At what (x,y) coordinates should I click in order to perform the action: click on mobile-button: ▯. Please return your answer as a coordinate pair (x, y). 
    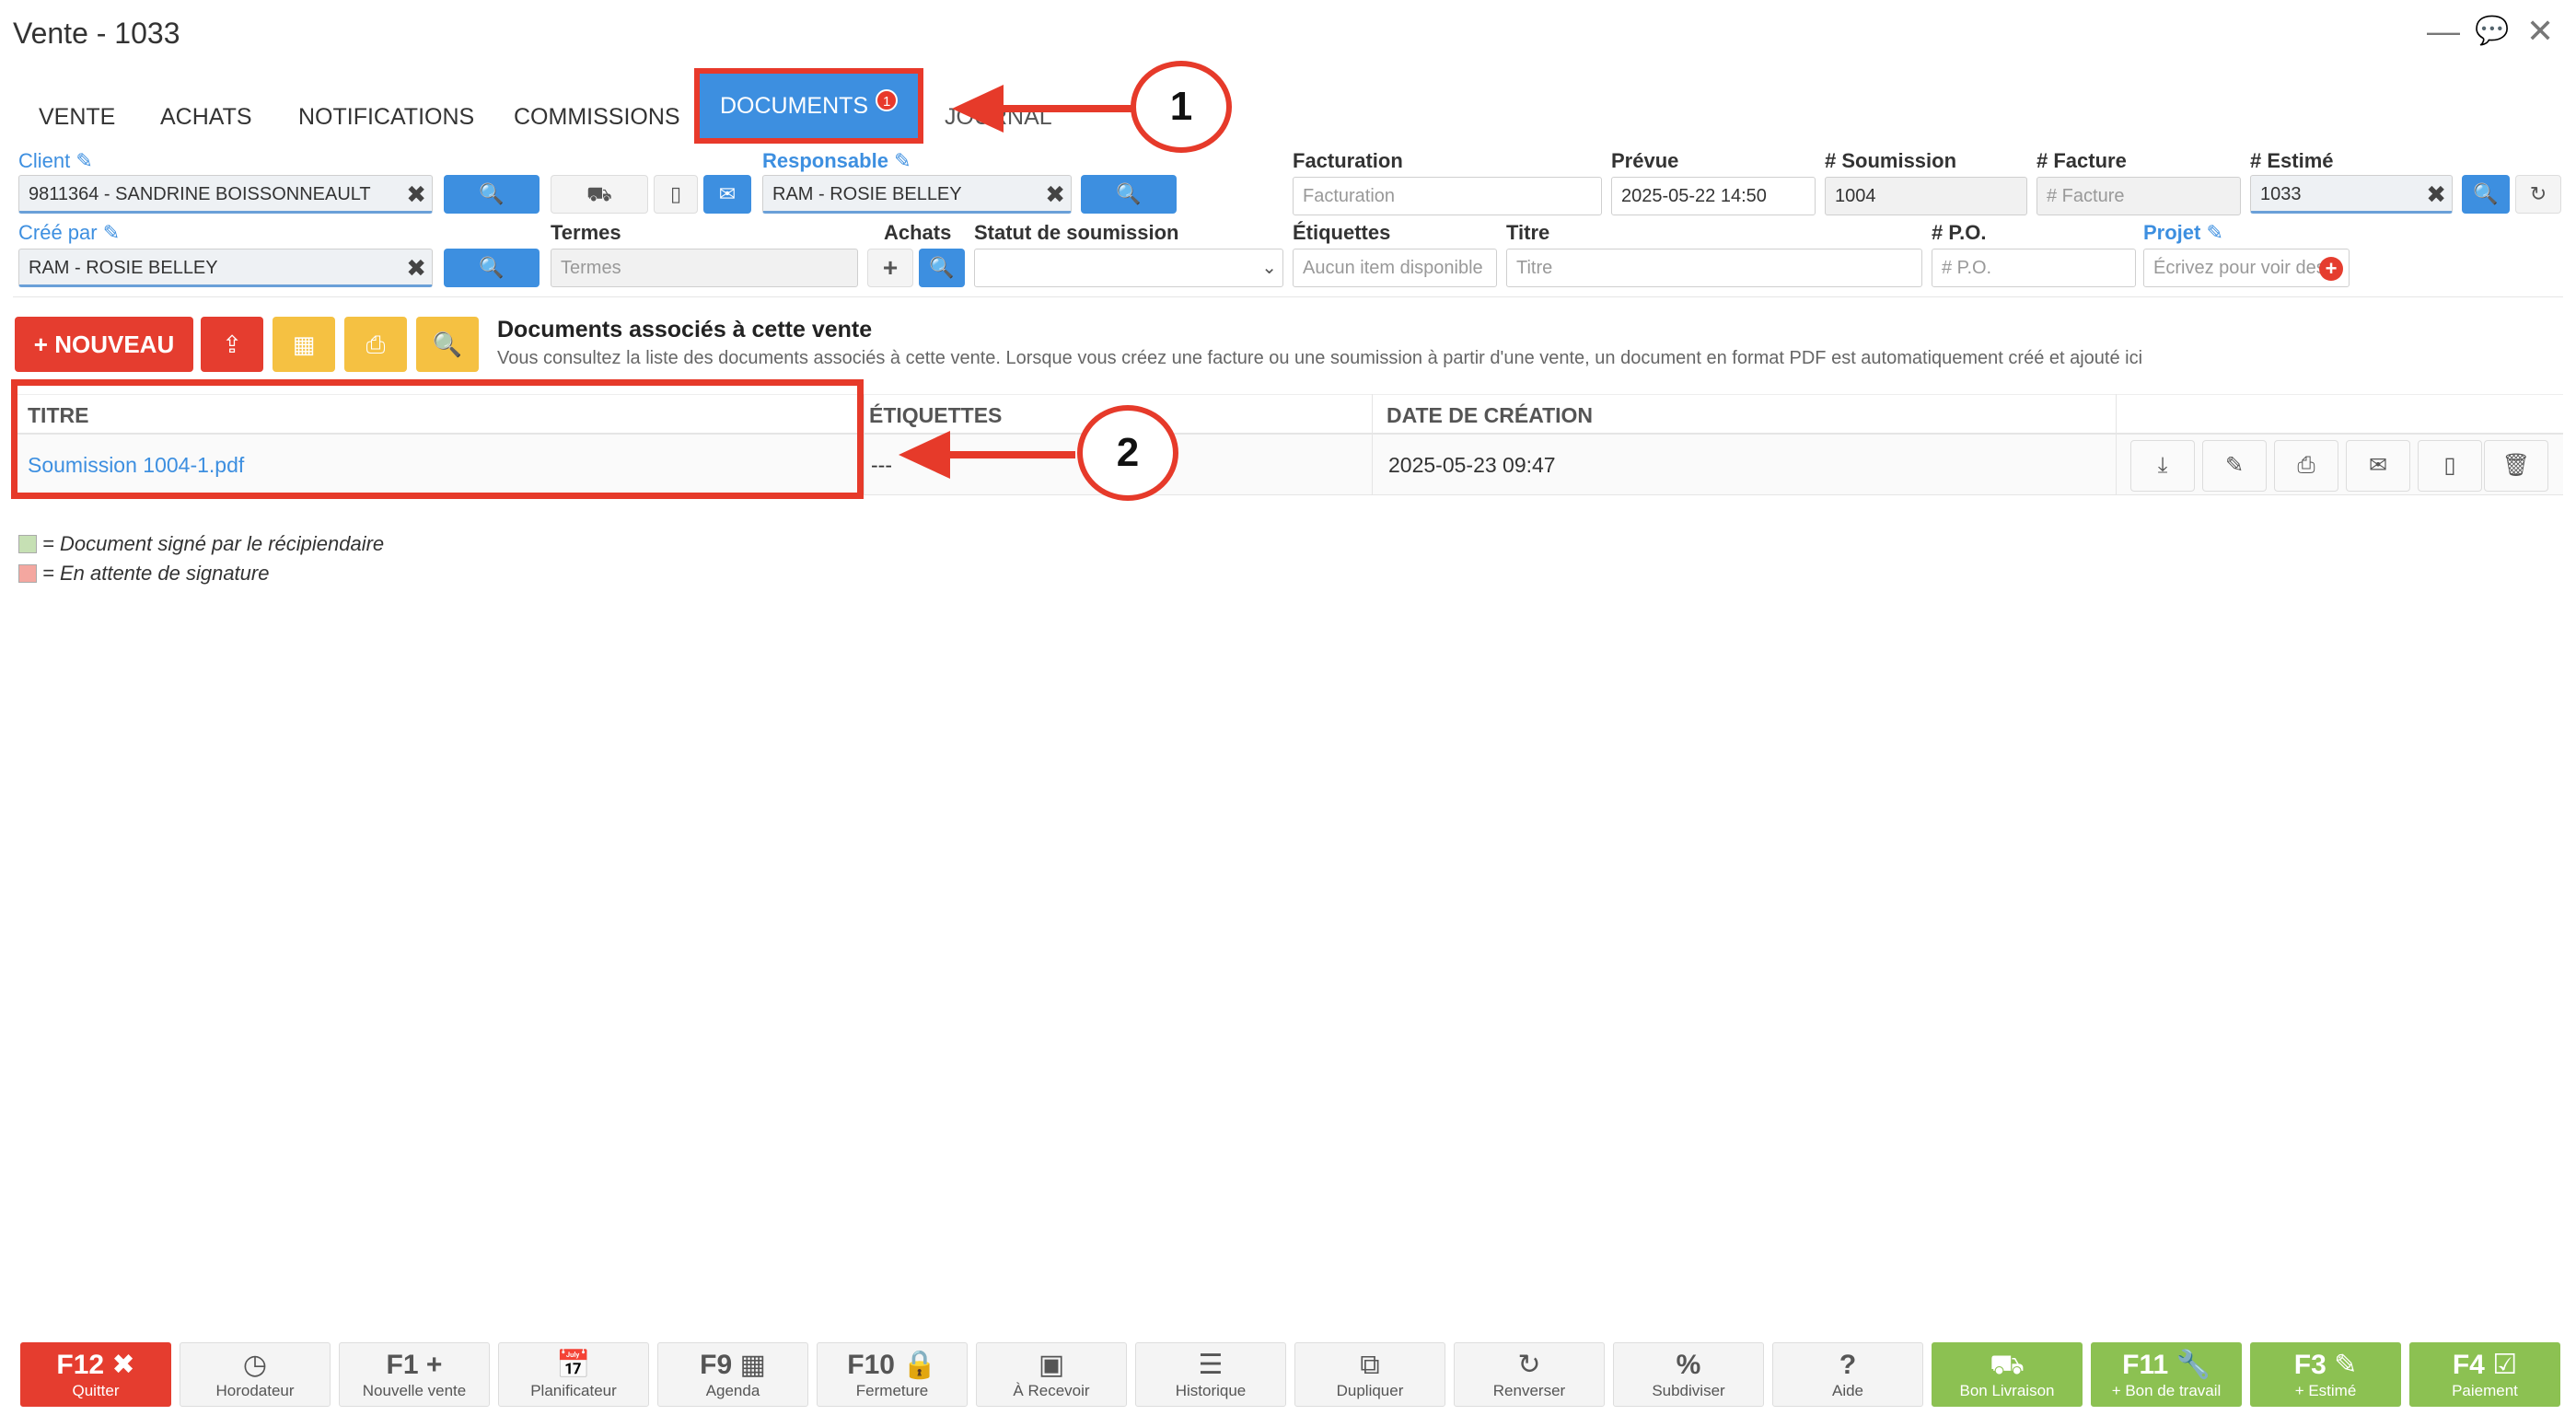
    Looking at the image, I should click on (676, 194).